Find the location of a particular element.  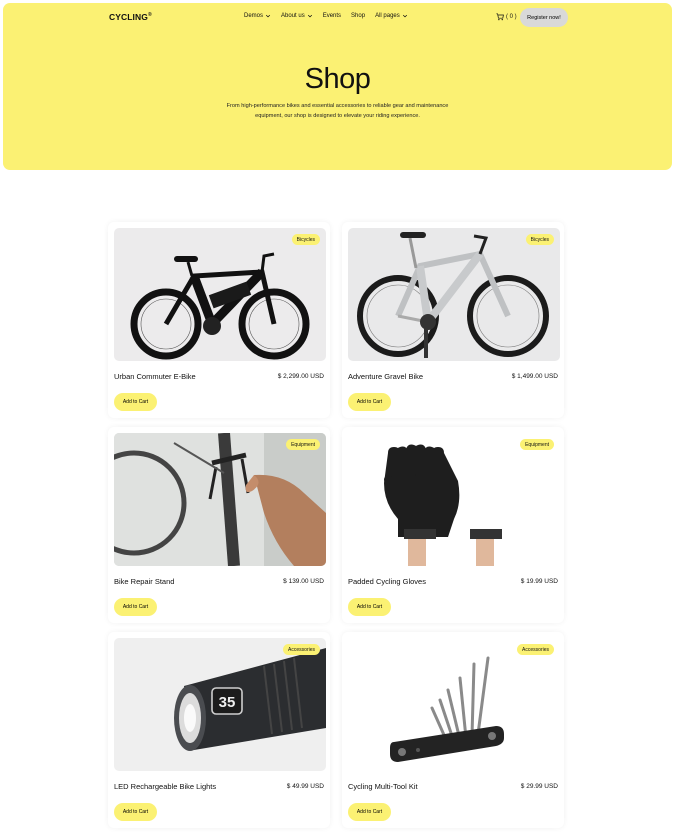

gloves-image is located at coordinates (443, 505).